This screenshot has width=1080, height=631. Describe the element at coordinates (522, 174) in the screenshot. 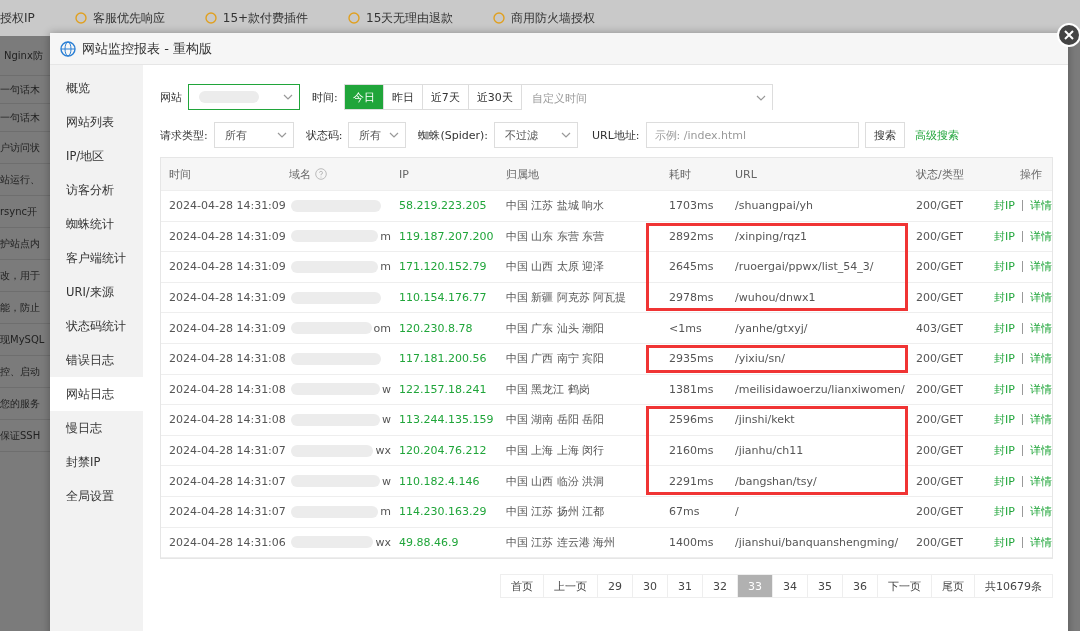

I see `column-header: 归属地` at that location.